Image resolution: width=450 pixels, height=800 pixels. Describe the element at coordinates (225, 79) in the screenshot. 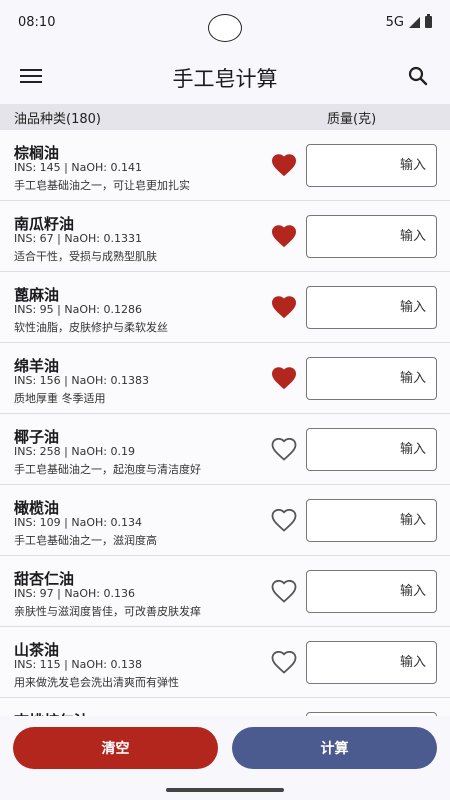

I see `page-title: 手工皂计算` at that location.